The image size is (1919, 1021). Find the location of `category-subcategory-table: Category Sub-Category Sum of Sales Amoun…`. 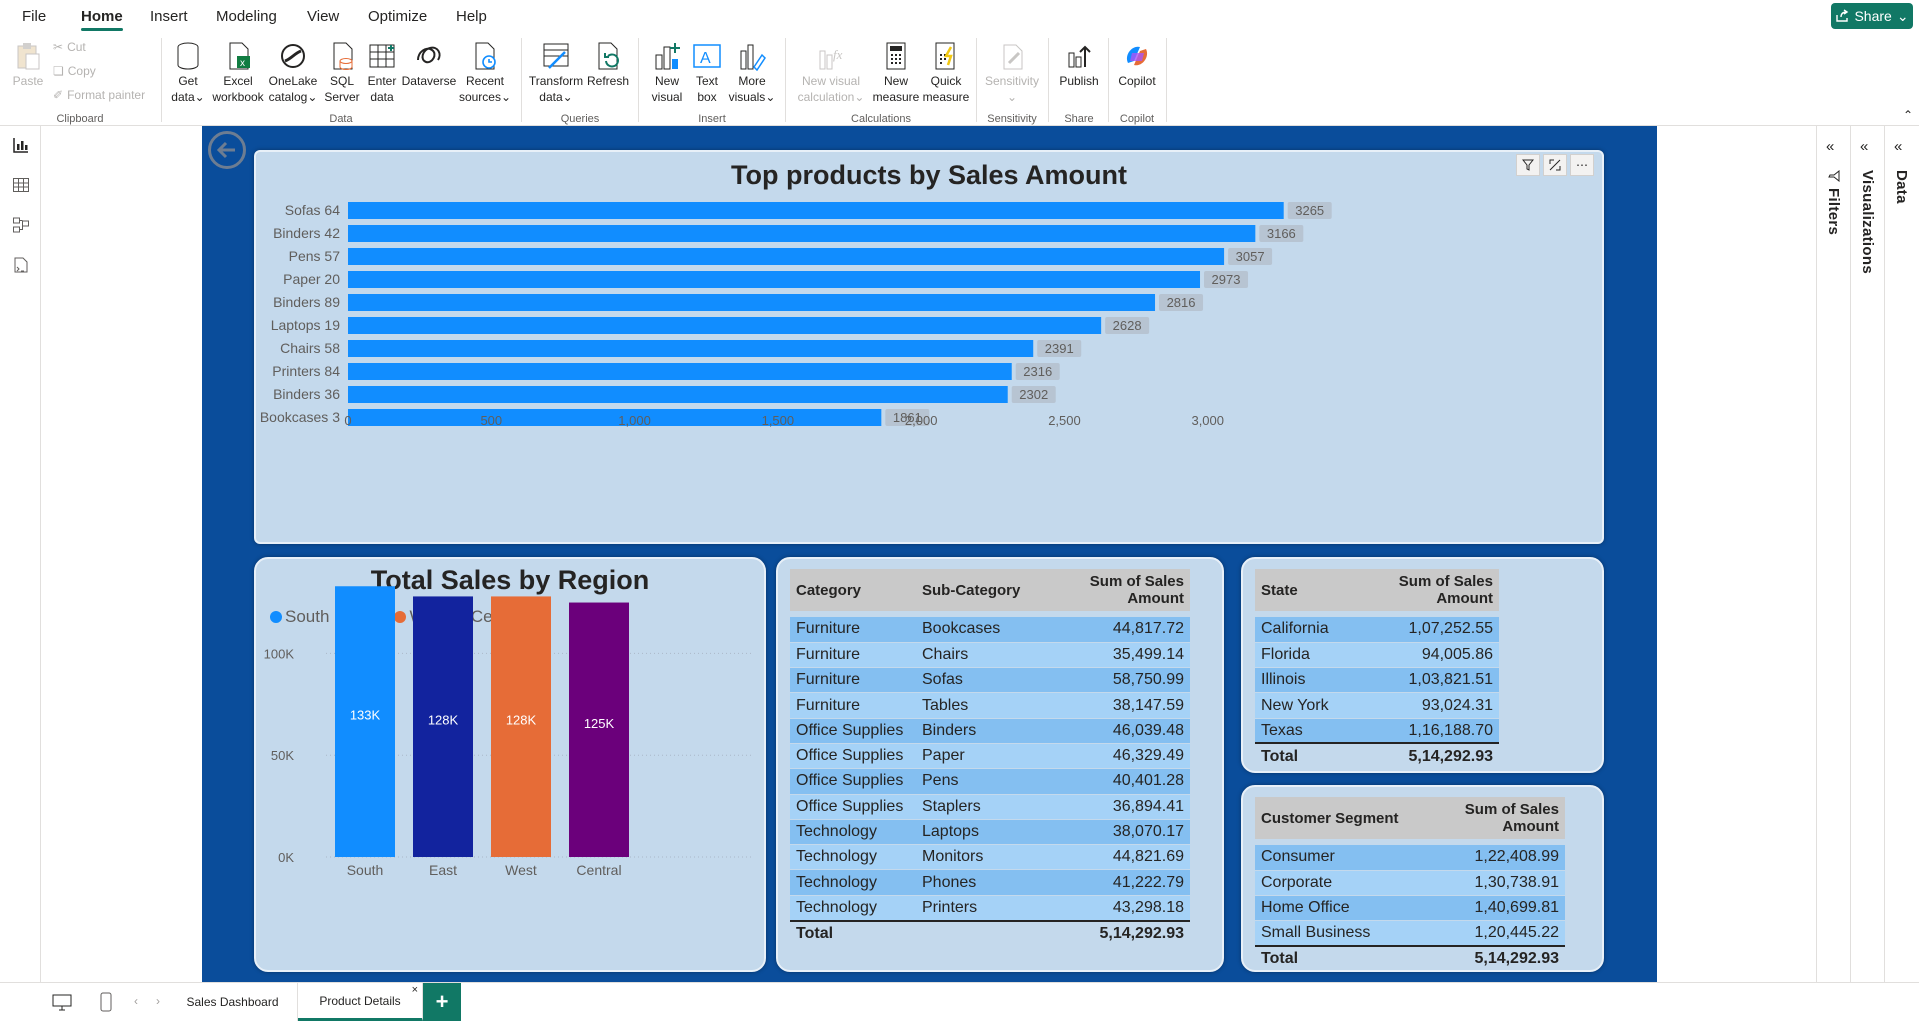

category-subcategory-table: Category Sub-Category Sum of Sales Amoun… is located at coordinates (1000, 764).